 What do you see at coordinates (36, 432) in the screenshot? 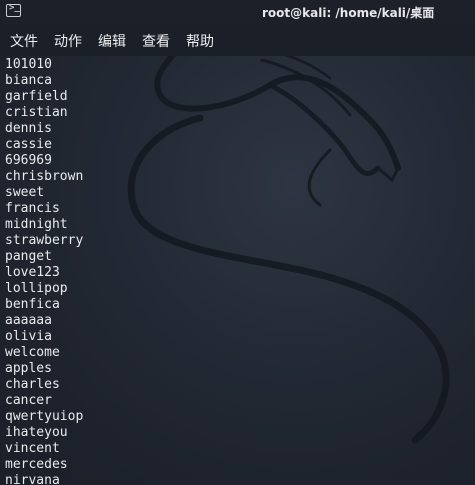
I see `terminal-line: ihateyou` at bounding box center [36, 432].